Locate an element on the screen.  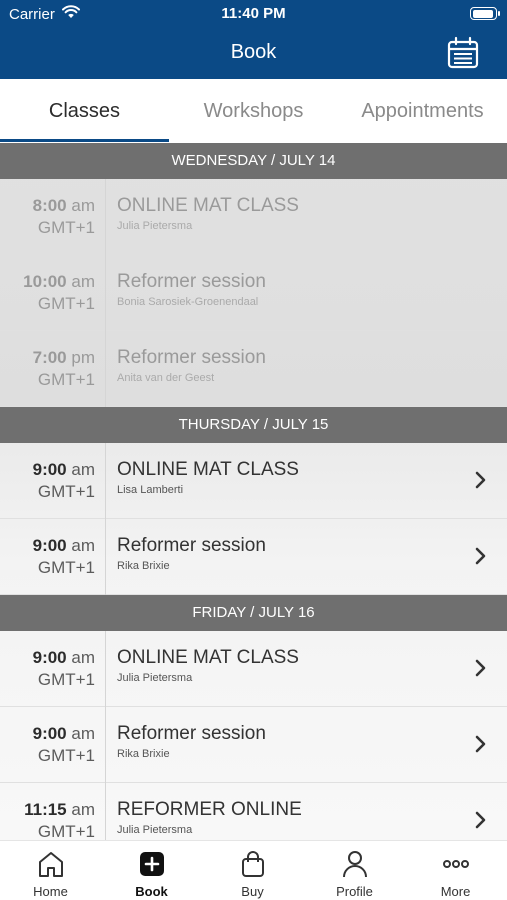
tab-label: Profile is located at coordinates (354, 891).